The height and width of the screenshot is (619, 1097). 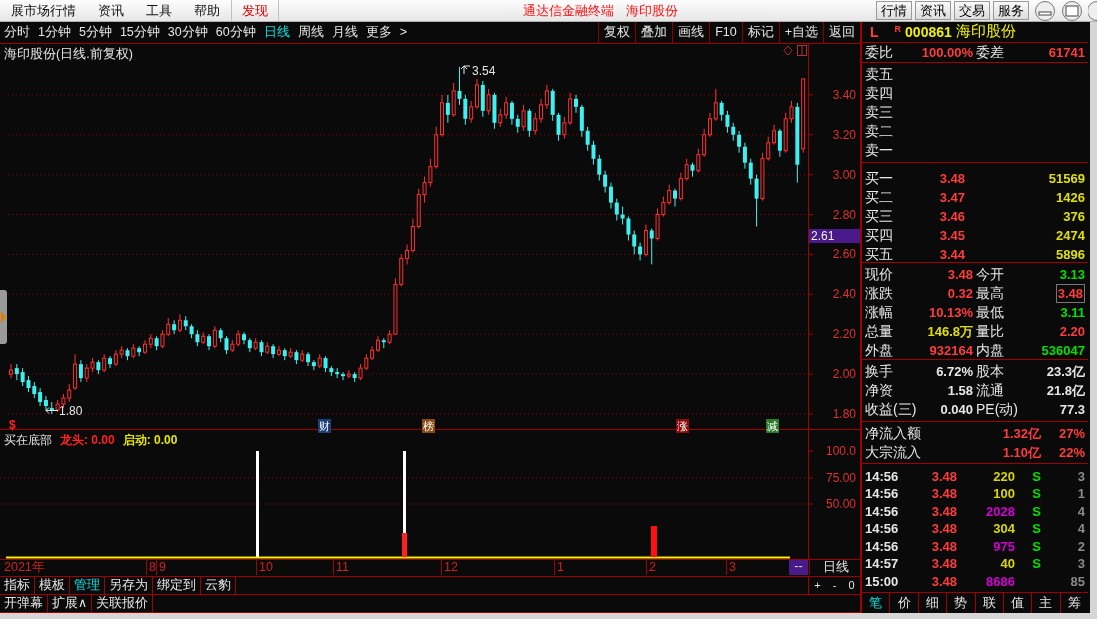 What do you see at coordinates (341, 567) in the screenshot?
I see `date-label: 11` at bounding box center [341, 567].